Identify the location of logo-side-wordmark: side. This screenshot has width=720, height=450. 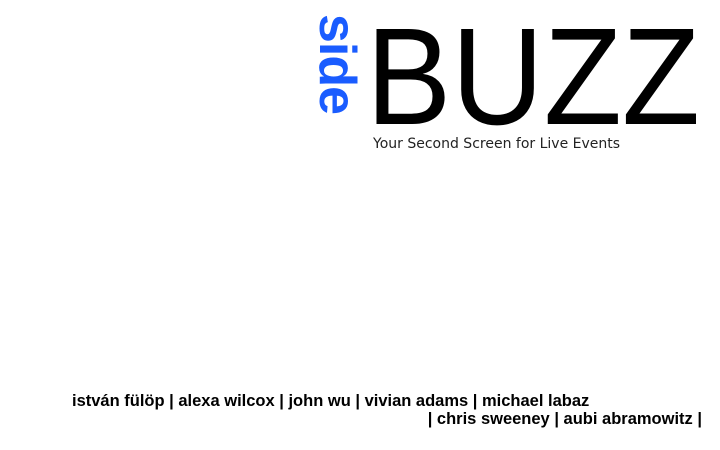
(335, 70).